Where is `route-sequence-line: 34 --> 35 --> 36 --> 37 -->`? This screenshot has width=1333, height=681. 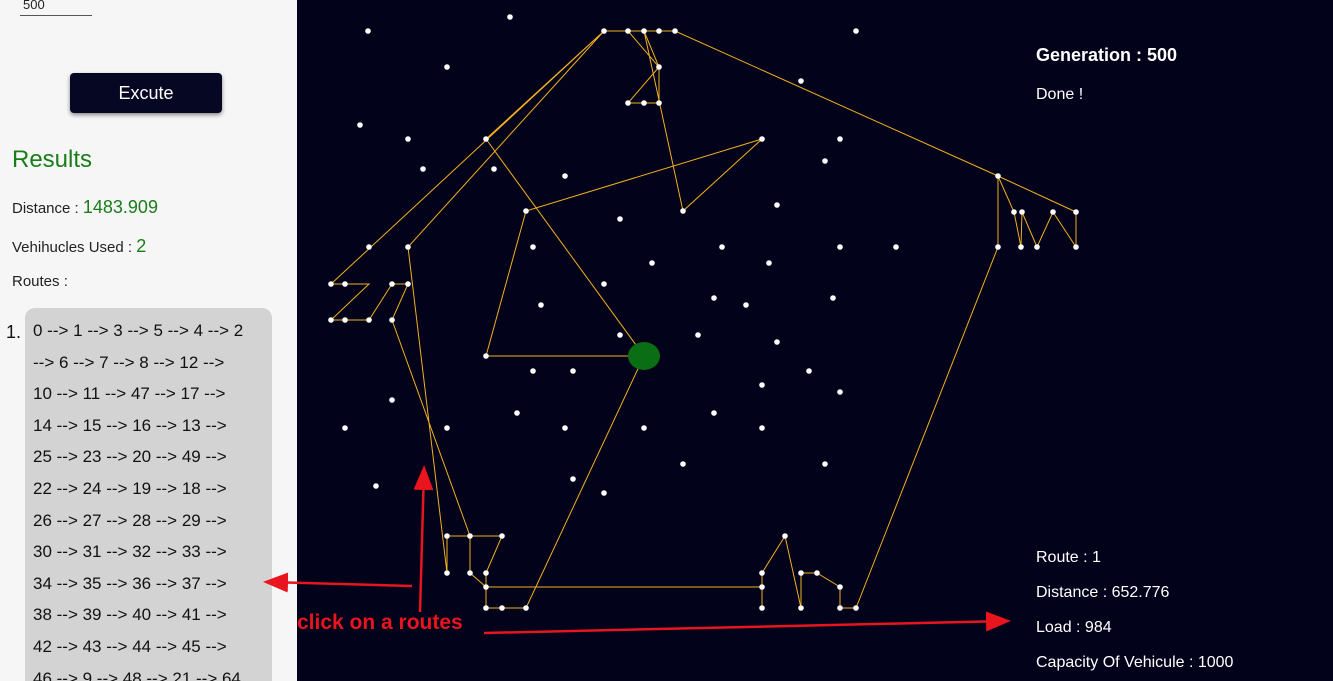 route-sequence-line: 34 --> 35 --> 36 --> 37 --> is located at coordinates (149, 588).